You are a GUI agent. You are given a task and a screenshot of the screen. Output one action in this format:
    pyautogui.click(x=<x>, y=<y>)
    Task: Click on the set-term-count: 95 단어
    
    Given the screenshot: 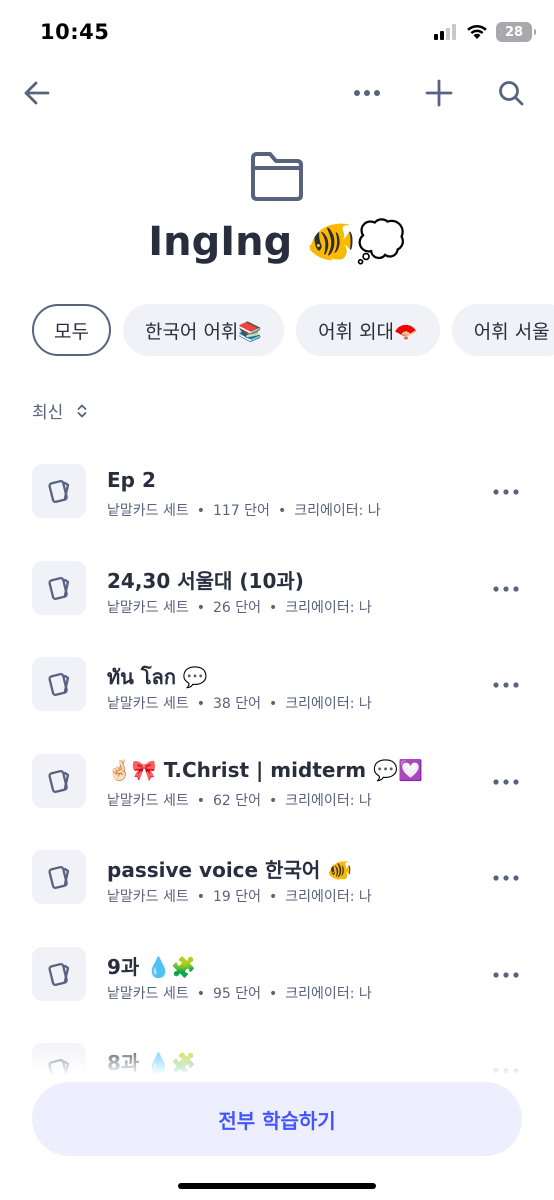 What is the action you would take?
    pyautogui.click(x=237, y=993)
    